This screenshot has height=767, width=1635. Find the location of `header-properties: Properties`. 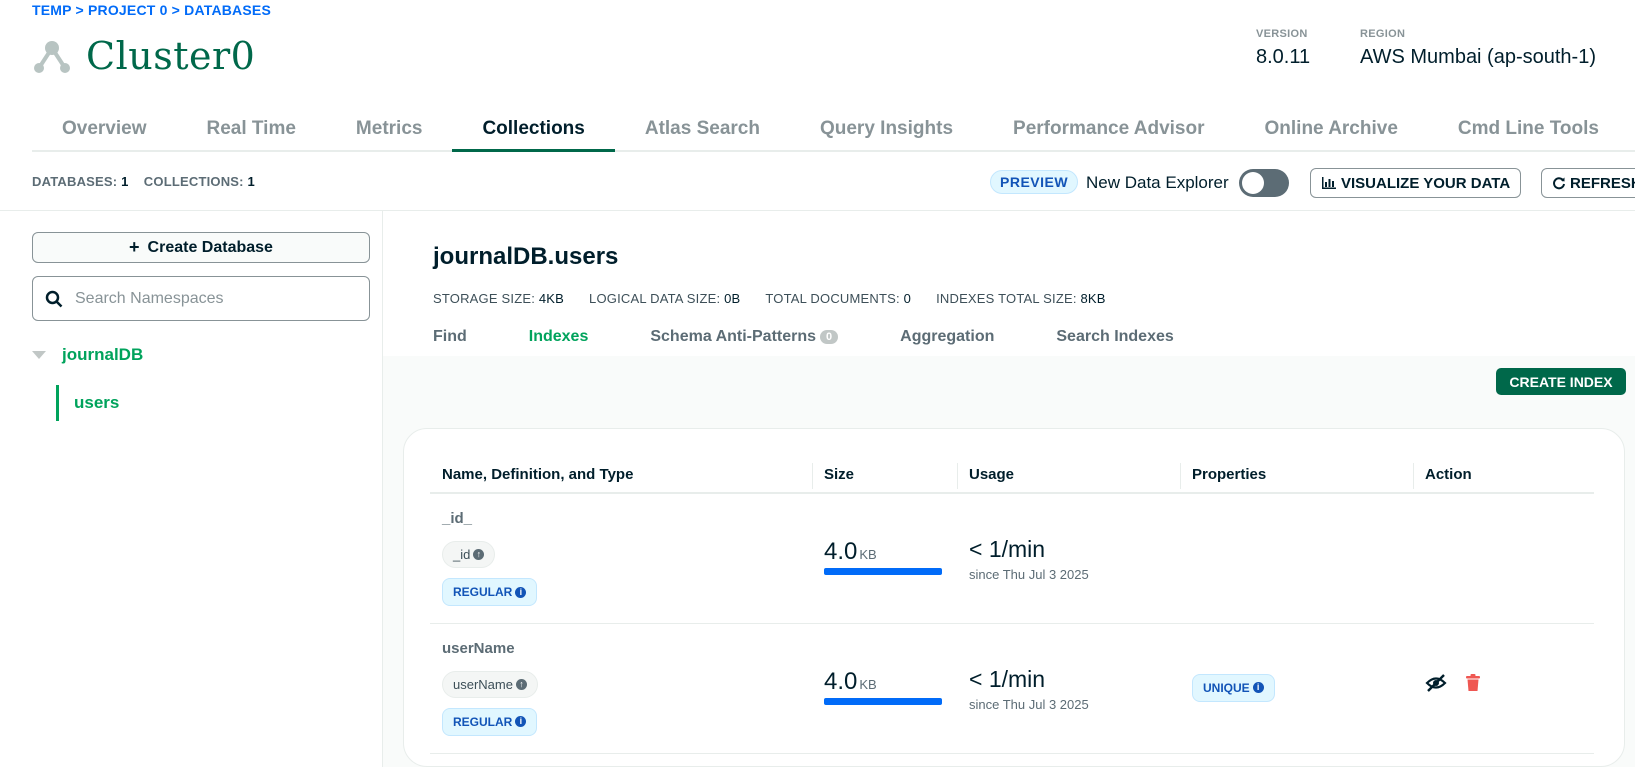

header-properties: Properties is located at coordinates (1296, 478).